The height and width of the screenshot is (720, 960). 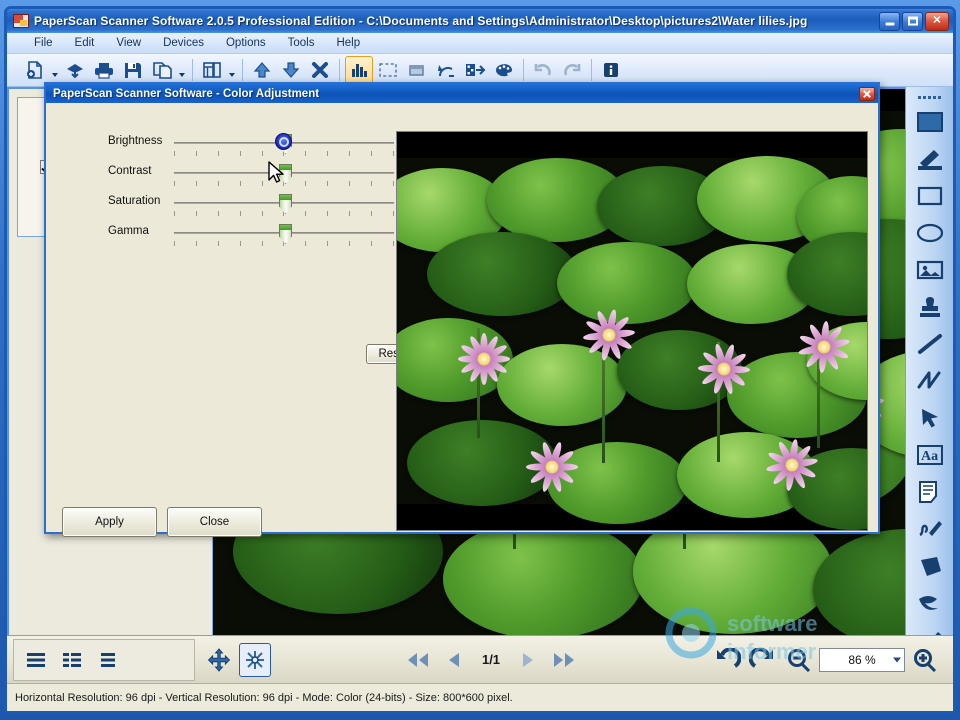 I want to click on freehand-tool, so click(x=930, y=528).